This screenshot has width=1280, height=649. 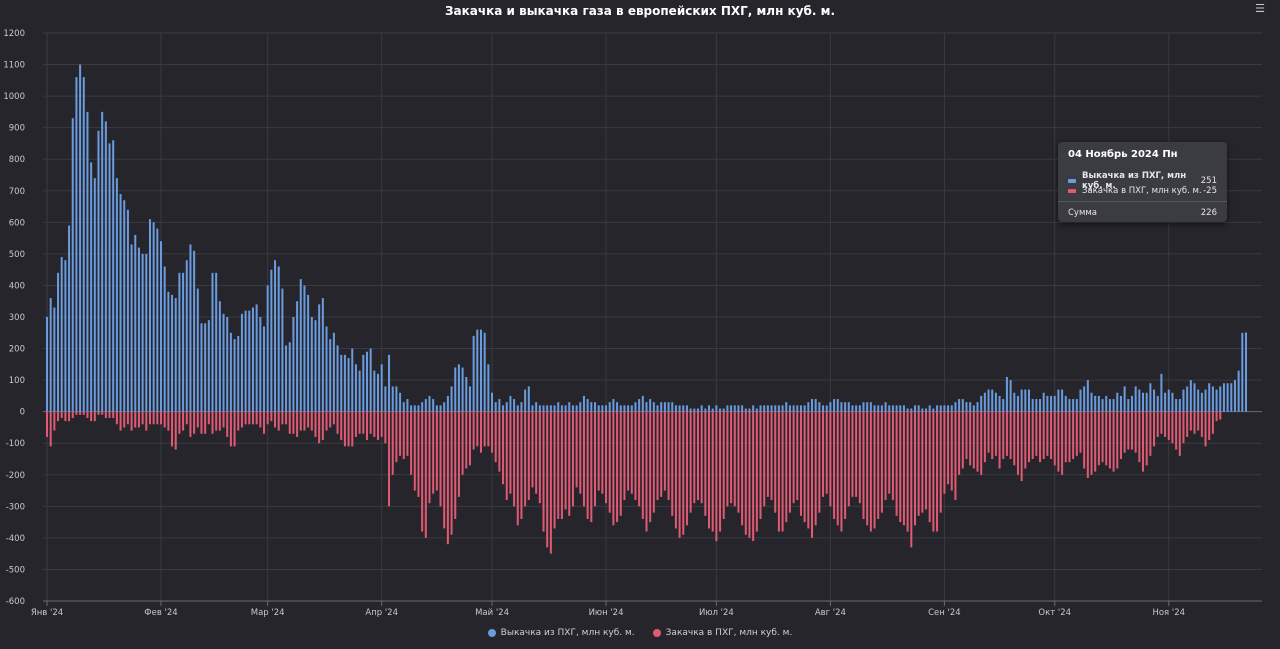 I want to click on legend-label-withdrawal: Выкачка из ПХГ, млн куб. м., so click(x=567, y=633).